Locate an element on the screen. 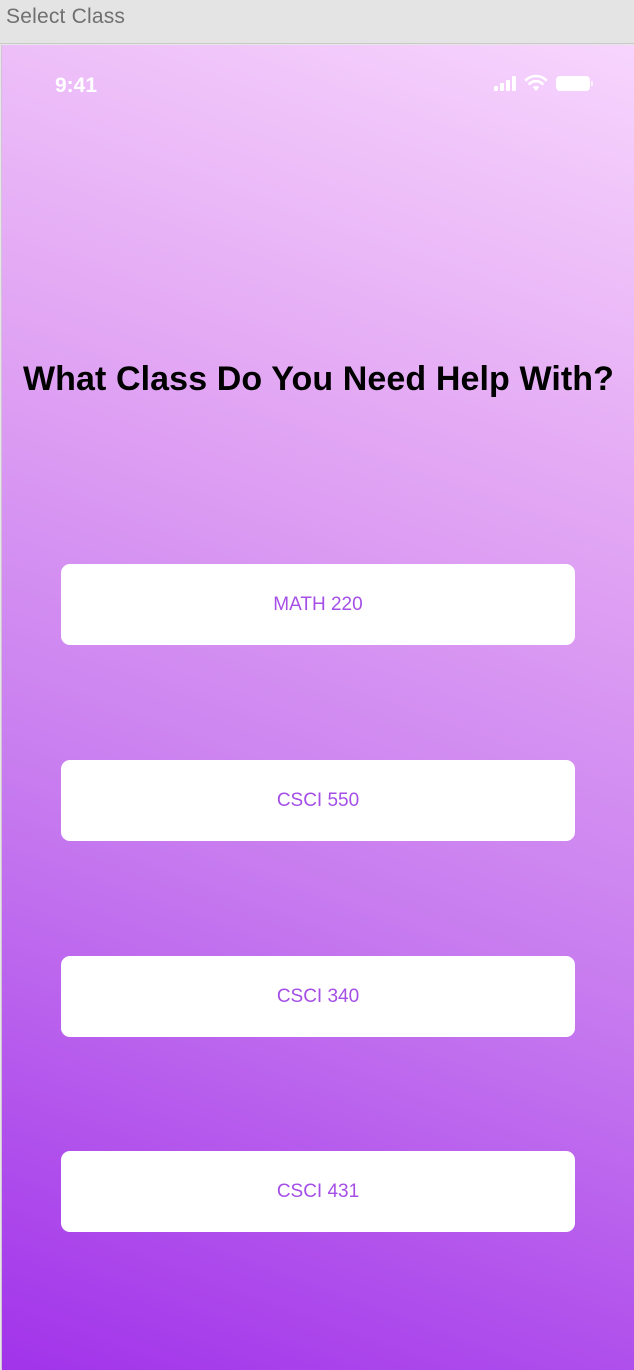 Image resolution: width=634 pixels, height=1370 pixels. cellular-signal-icon is located at coordinates (505, 83).